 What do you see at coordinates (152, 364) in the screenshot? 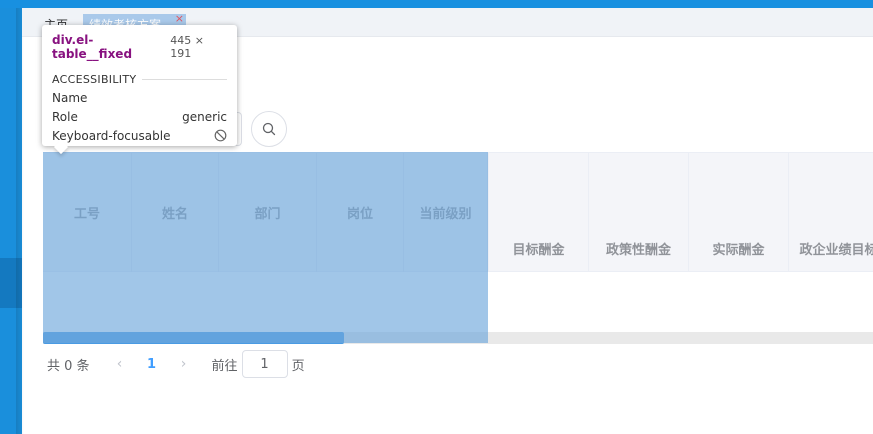
I see `page-number-current: 1` at bounding box center [152, 364].